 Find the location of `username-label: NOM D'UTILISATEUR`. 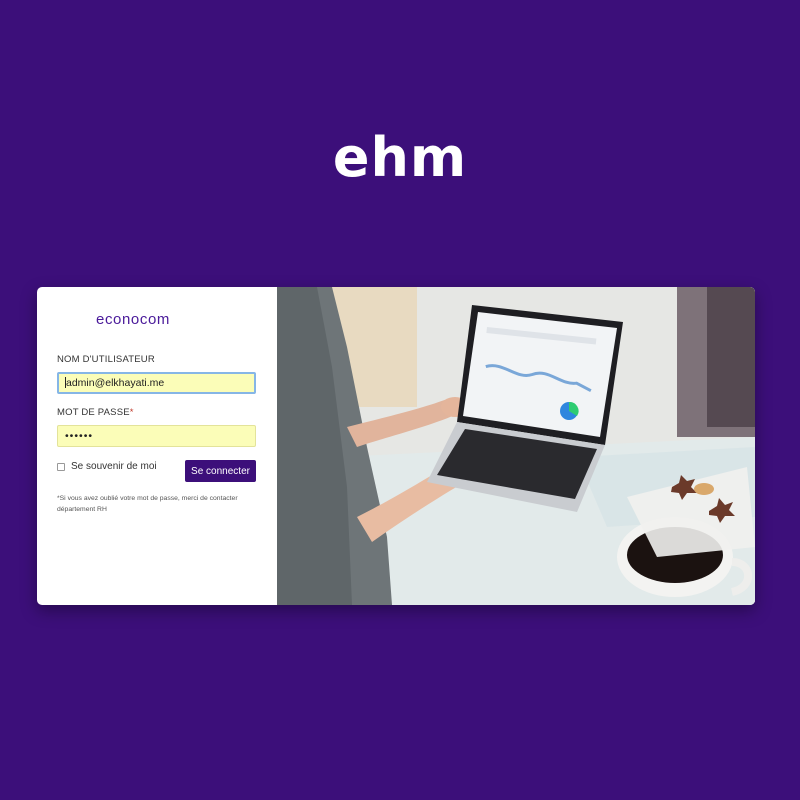

username-label: NOM D'UTILISATEUR is located at coordinates (106, 359).